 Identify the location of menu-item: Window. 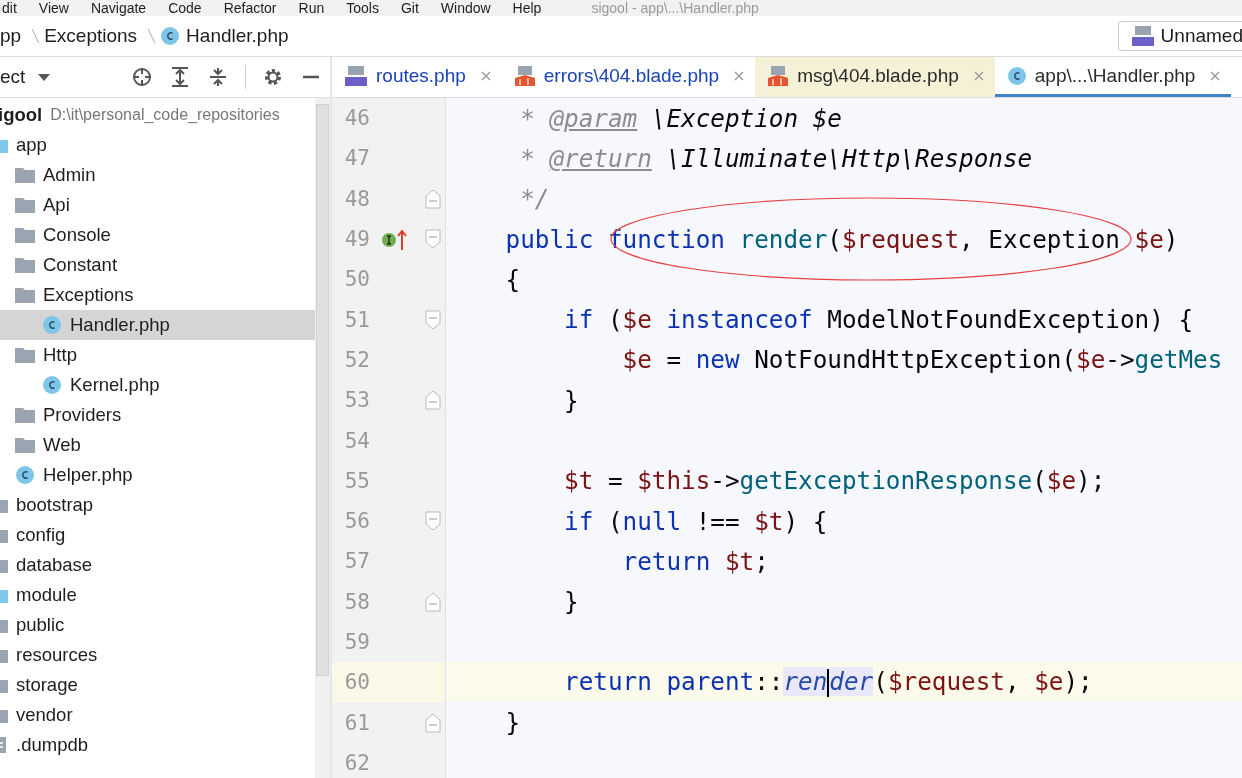
(465, 8).